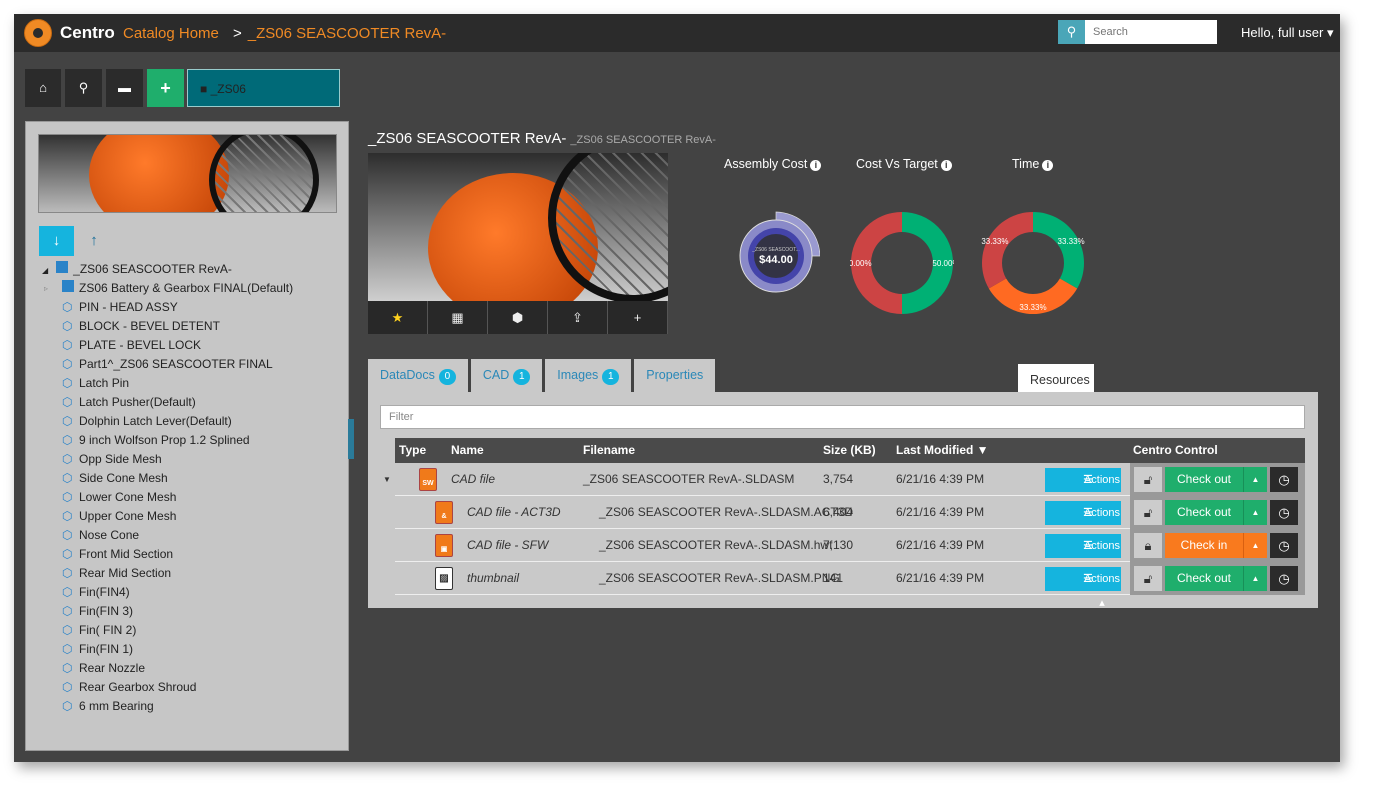 Image resolution: width=1379 pixels, height=800 pixels. Describe the element at coordinates (167, 269) in the screenshot. I see `tree-root: ◢ _ZS06 SEASCOOTER RevA-` at that location.